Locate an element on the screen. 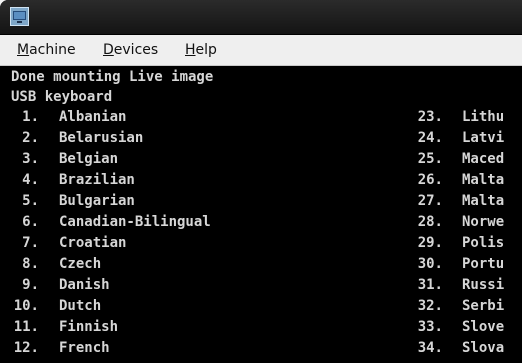 The image size is (522, 363). layout-number: 31. is located at coordinates (430, 285).